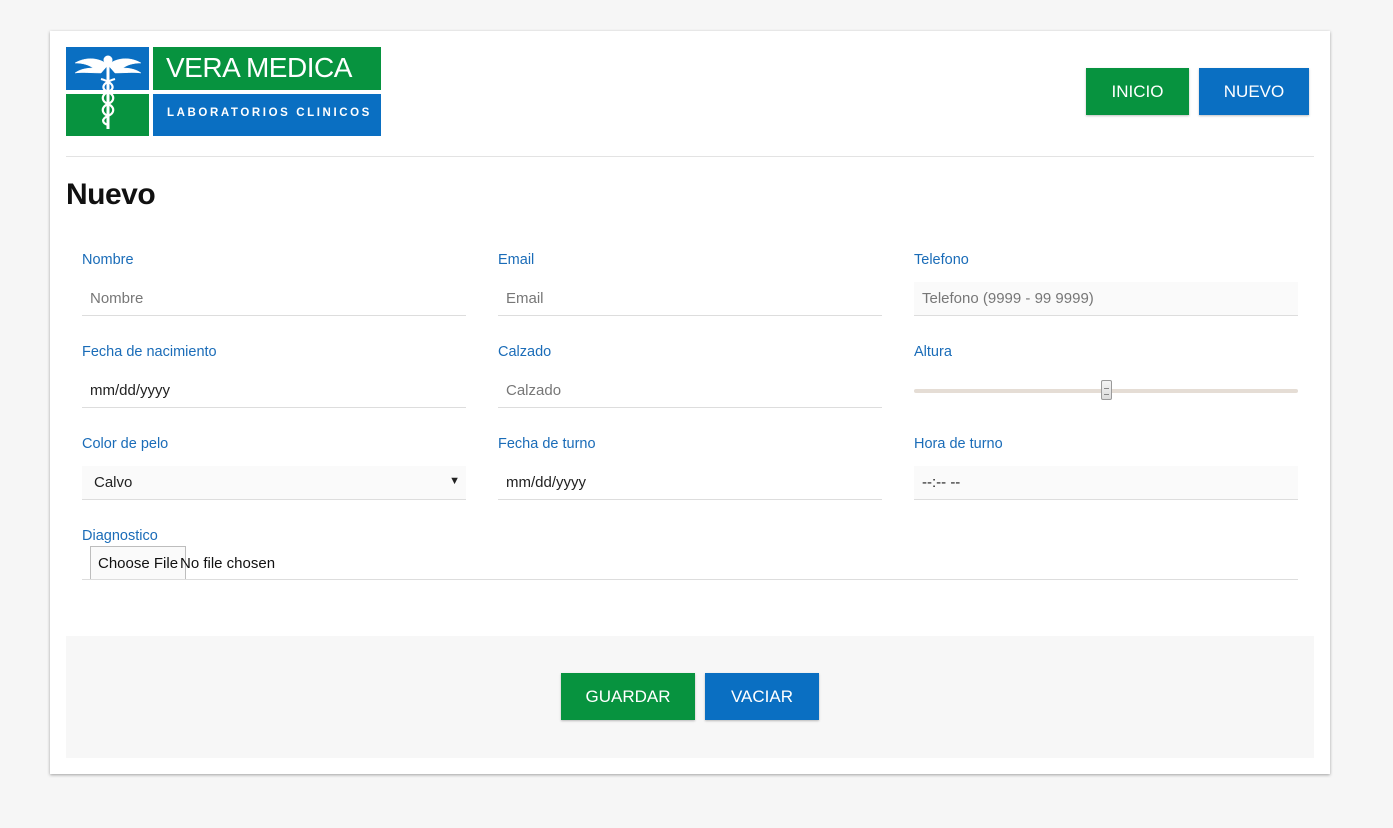 The height and width of the screenshot is (828, 1393). What do you see at coordinates (516, 260) in the screenshot?
I see `email-label: Email` at bounding box center [516, 260].